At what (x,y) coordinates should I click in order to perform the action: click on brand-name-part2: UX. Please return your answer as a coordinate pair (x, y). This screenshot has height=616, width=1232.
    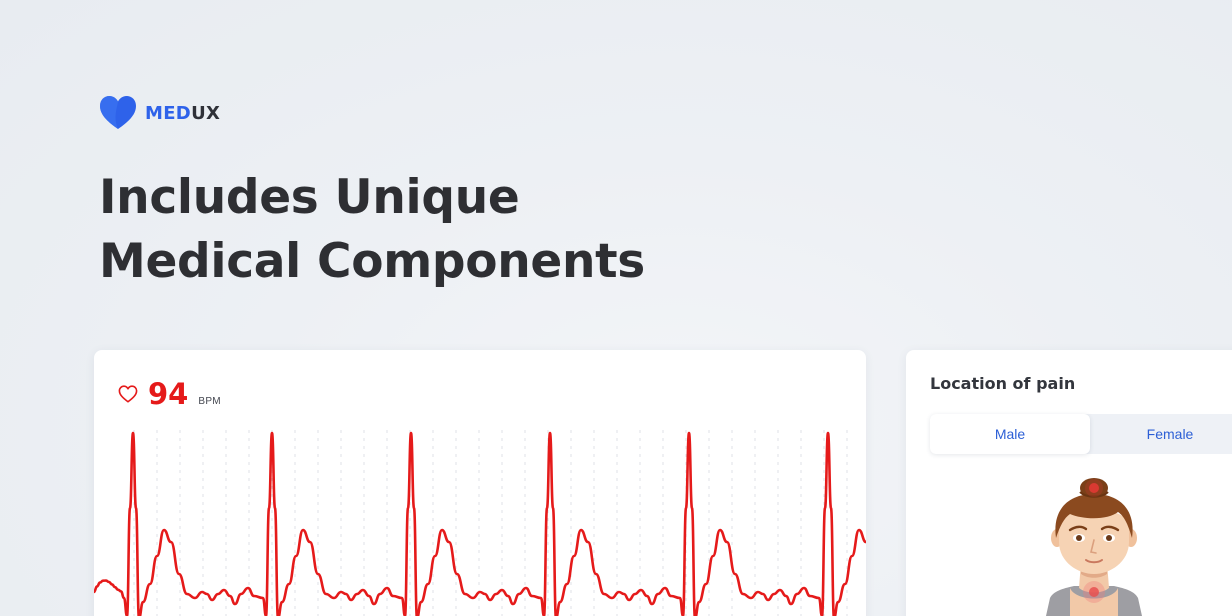
    Looking at the image, I should click on (206, 113).